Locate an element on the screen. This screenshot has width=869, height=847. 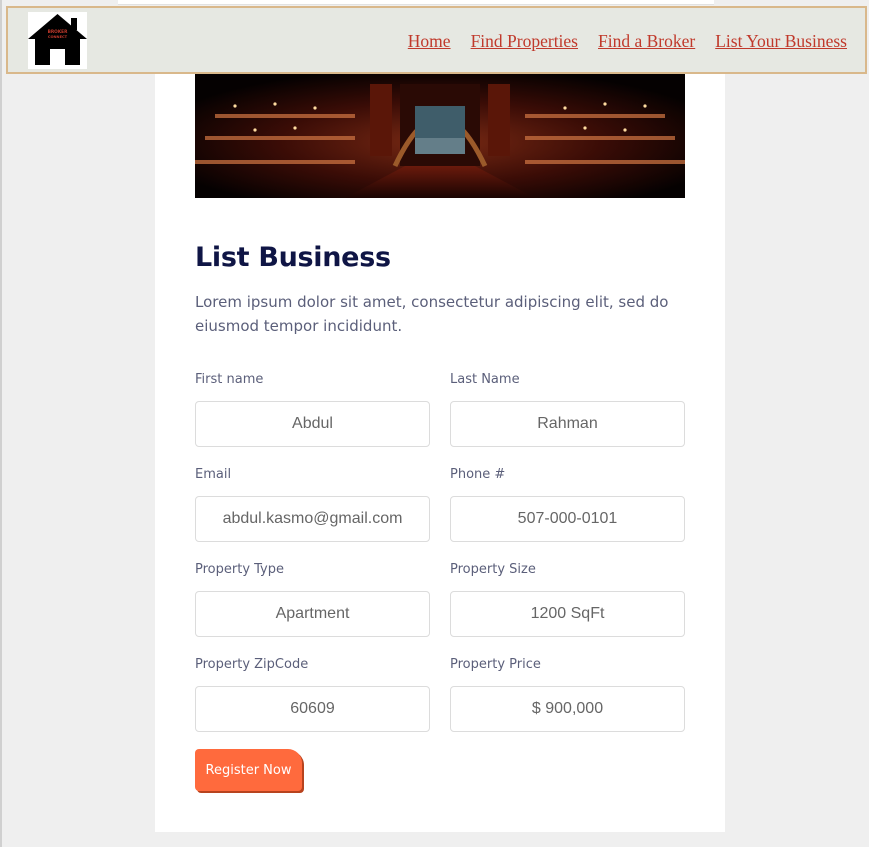
browser-top-strip is located at coordinates (416, 2).